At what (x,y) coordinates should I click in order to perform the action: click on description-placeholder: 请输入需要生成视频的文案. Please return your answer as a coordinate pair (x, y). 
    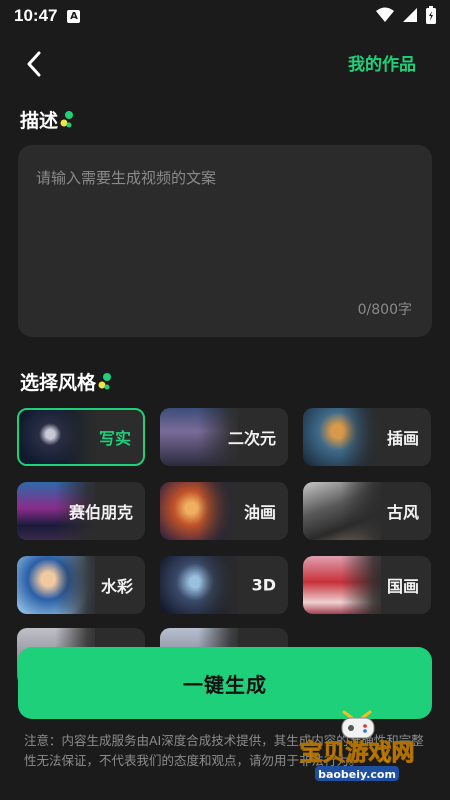
    Looking at the image, I should click on (126, 178).